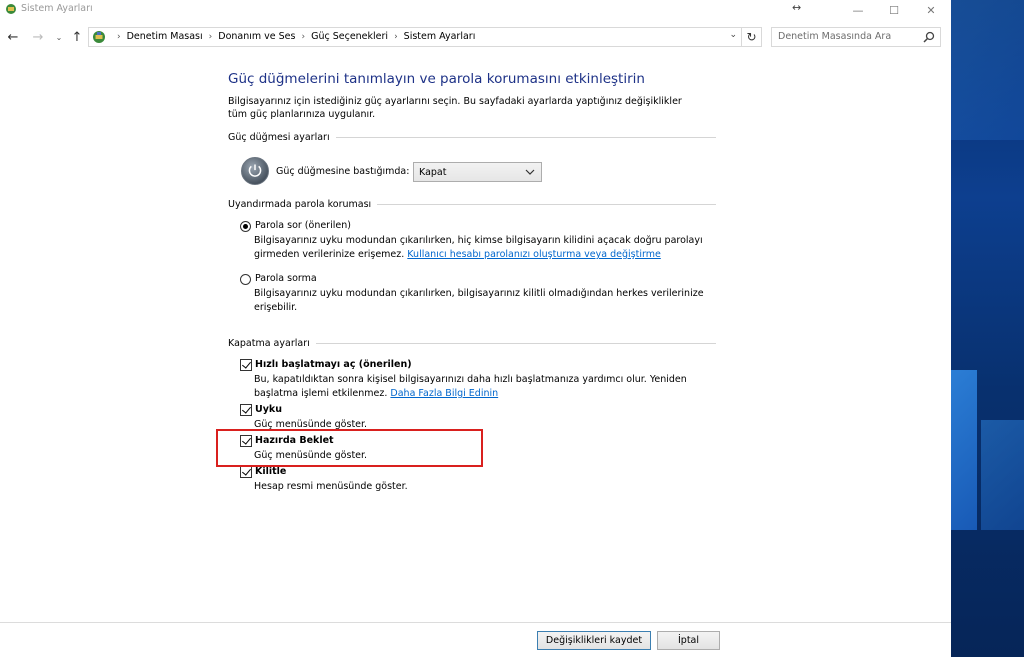 The width and height of the screenshot is (1024, 657). I want to click on checkbox-label-sleep: Uyku, so click(268, 409).